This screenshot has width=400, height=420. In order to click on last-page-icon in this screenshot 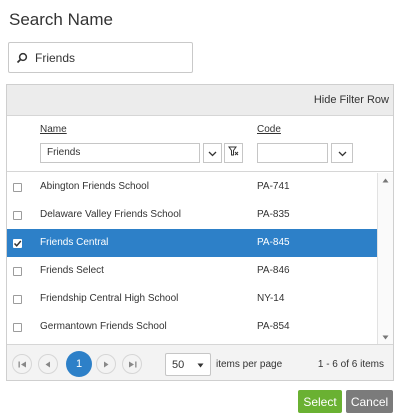, I will do `click(132, 364)`.